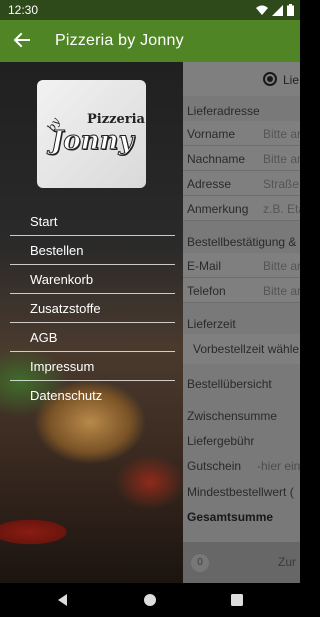 The height and width of the screenshot is (617, 320). What do you see at coordinates (22, 40) in the screenshot?
I see `arrow-left-icon` at bounding box center [22, 40].